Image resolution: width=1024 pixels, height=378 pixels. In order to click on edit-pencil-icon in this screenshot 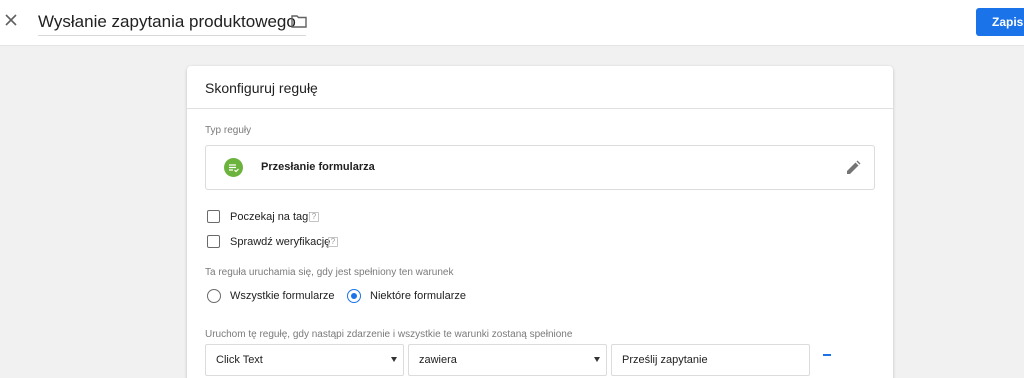, I will do `click(853, 168)`.